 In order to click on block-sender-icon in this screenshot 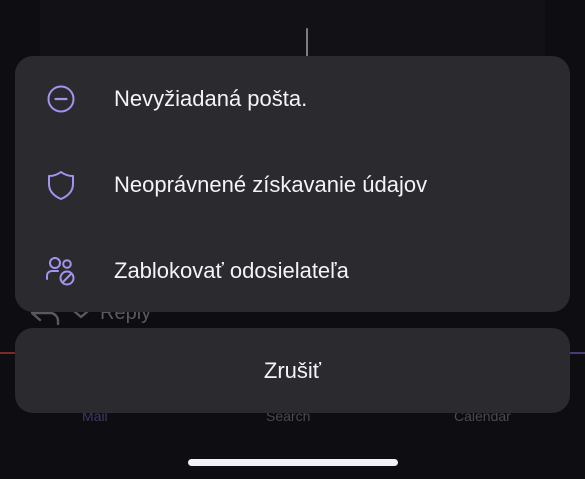, I will do `click(61, 271)`.